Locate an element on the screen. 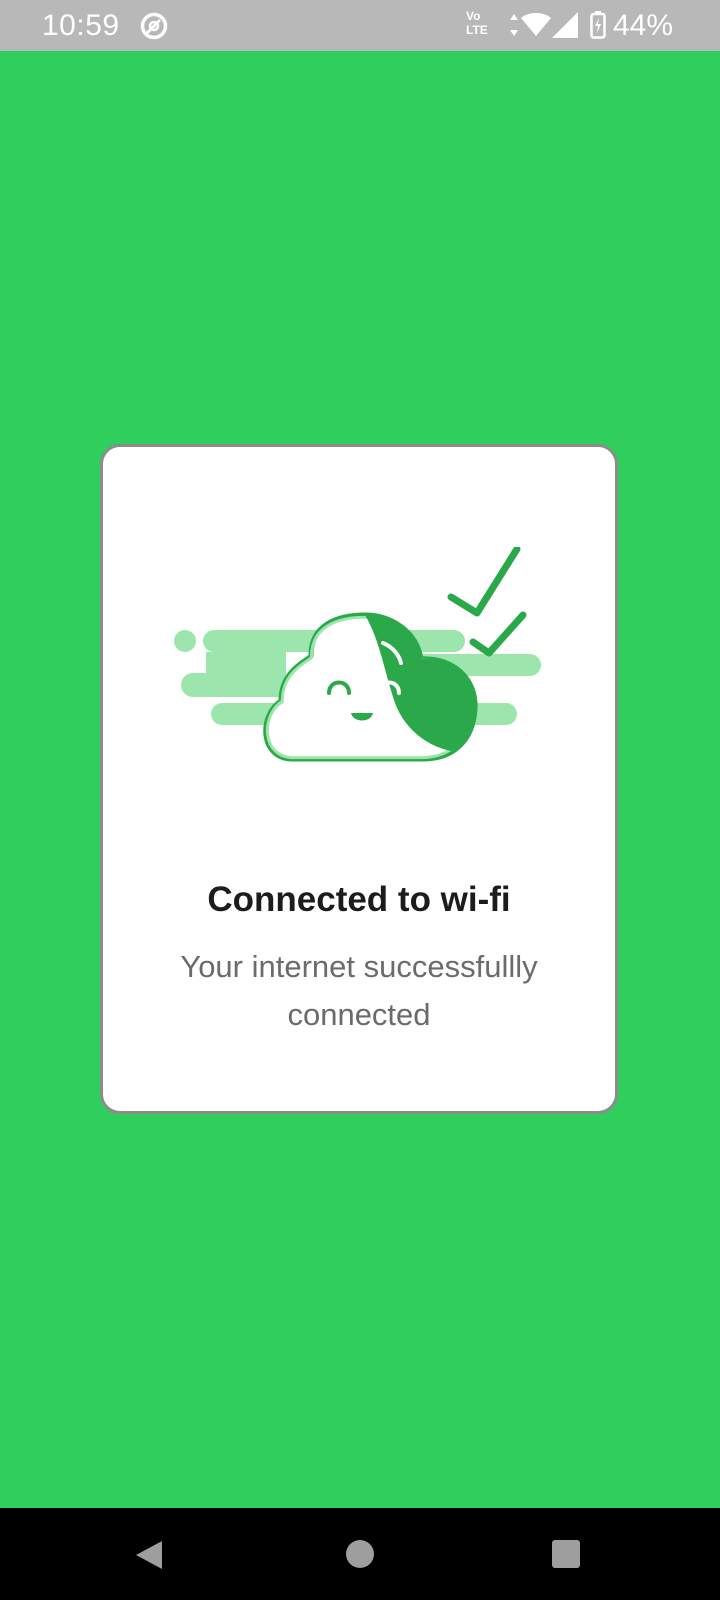  cellular-signal-icon is located at coordinates (565, 25).